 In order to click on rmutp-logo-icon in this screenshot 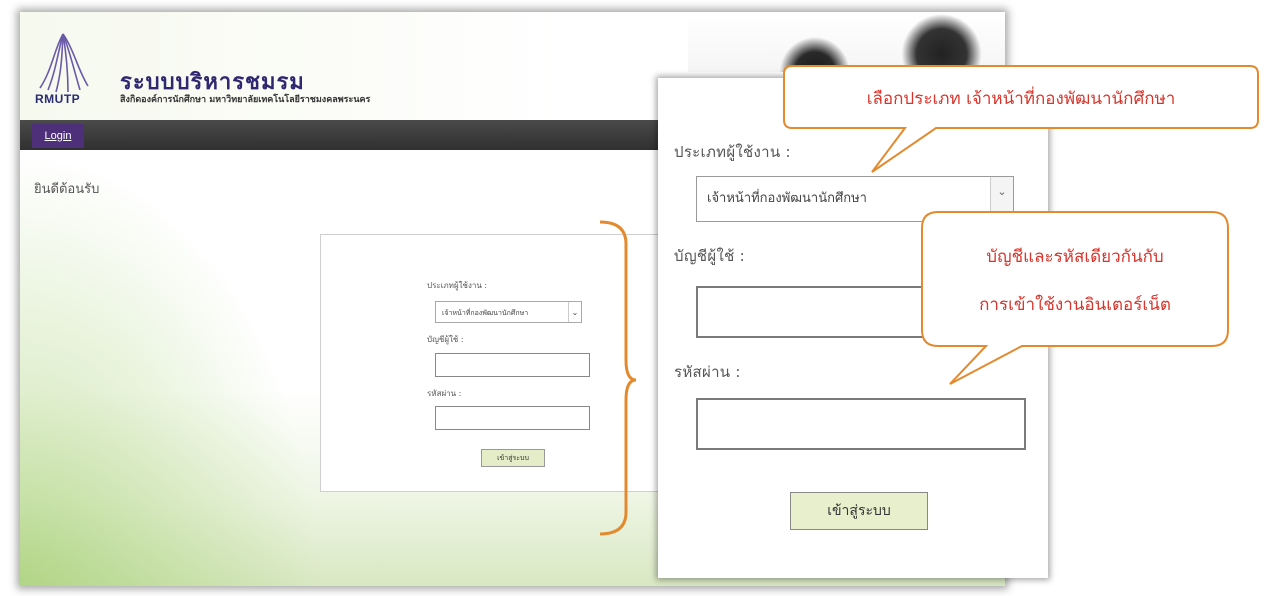, I will do `click(64, 63)`.